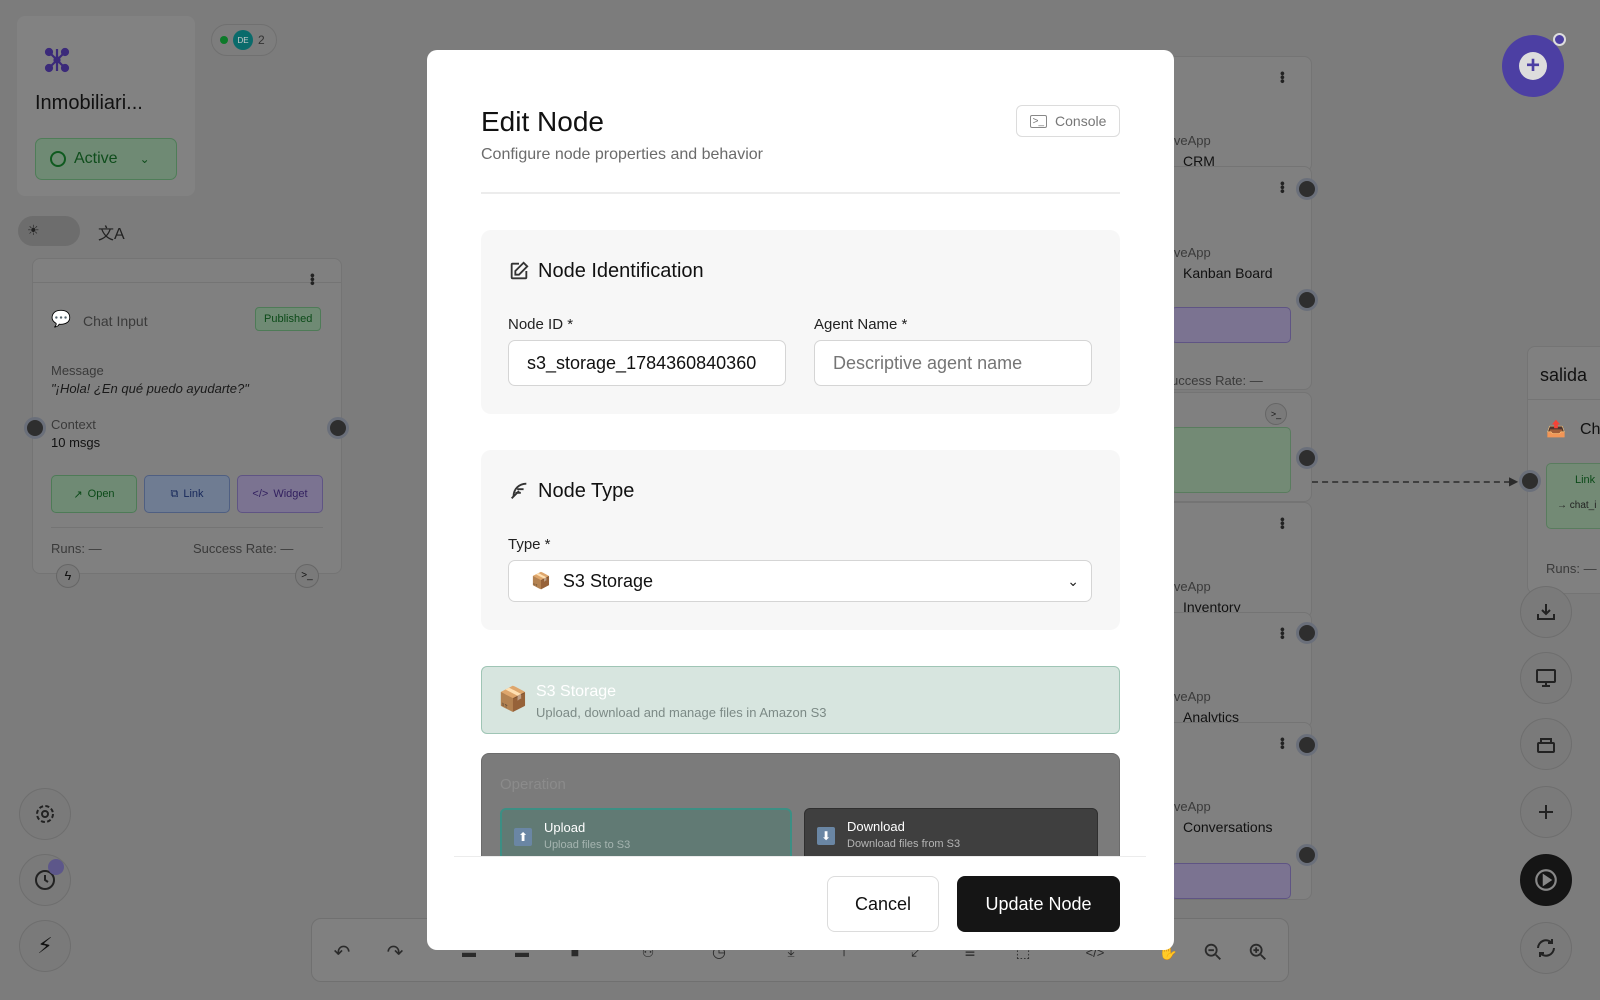  I want to click on widget-label: Widget, so click(290, 494).